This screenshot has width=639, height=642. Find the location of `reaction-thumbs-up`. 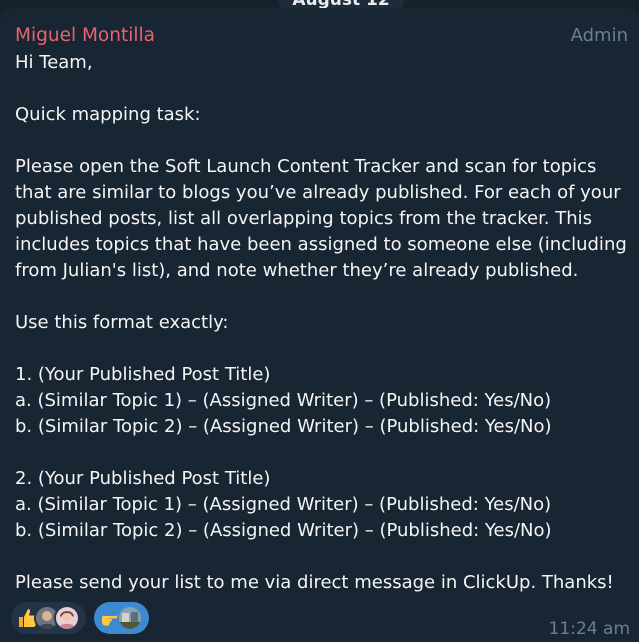

reaction-thumbs-up is located at coordinates (48, 618).